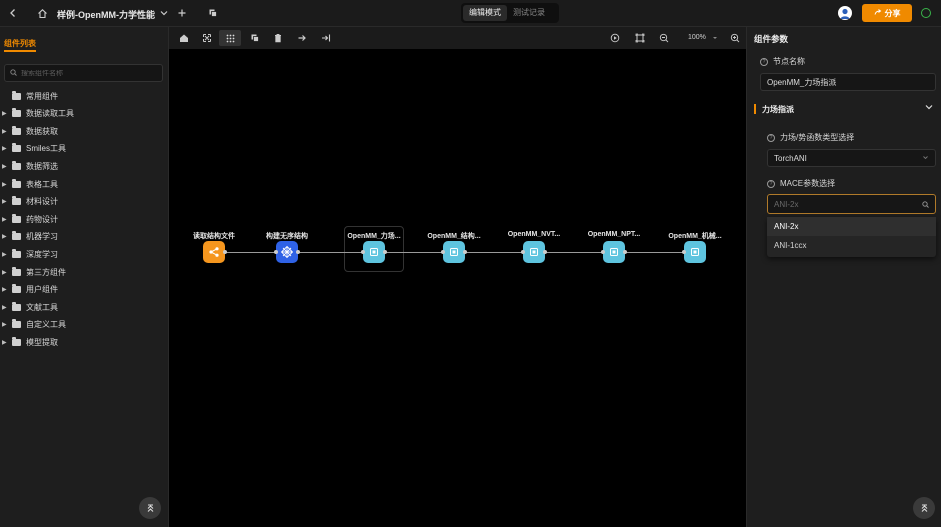 The height and width of the screenshot is (527, 941). I want to click on zoom-in-icon, so click(735, 38).